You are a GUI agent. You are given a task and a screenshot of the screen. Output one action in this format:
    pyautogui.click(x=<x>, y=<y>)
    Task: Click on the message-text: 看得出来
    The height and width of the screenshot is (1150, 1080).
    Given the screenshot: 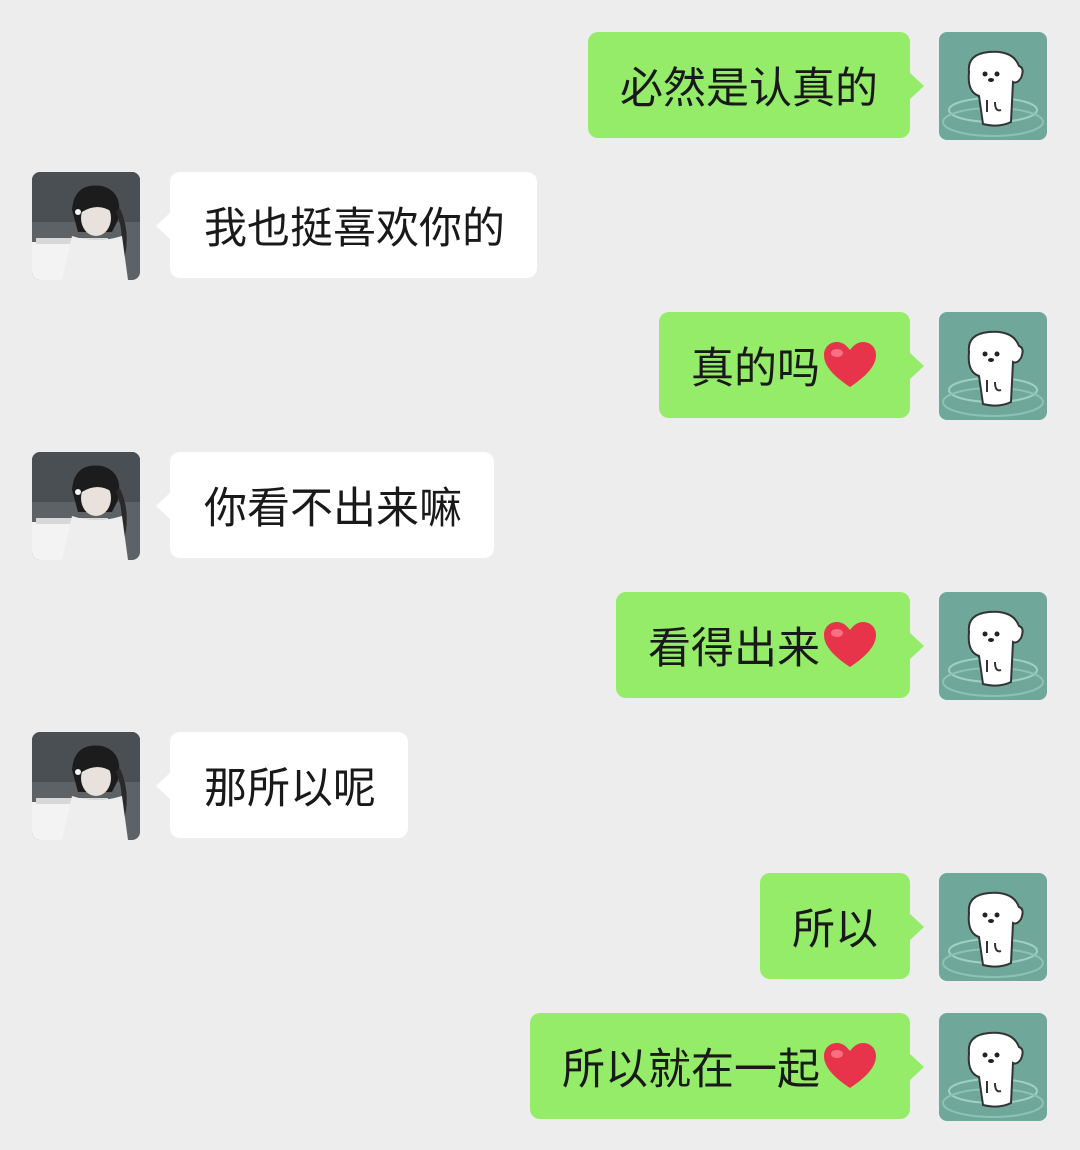 What is the action you would take?
    pyautogui.click(x=734, y=649)
    